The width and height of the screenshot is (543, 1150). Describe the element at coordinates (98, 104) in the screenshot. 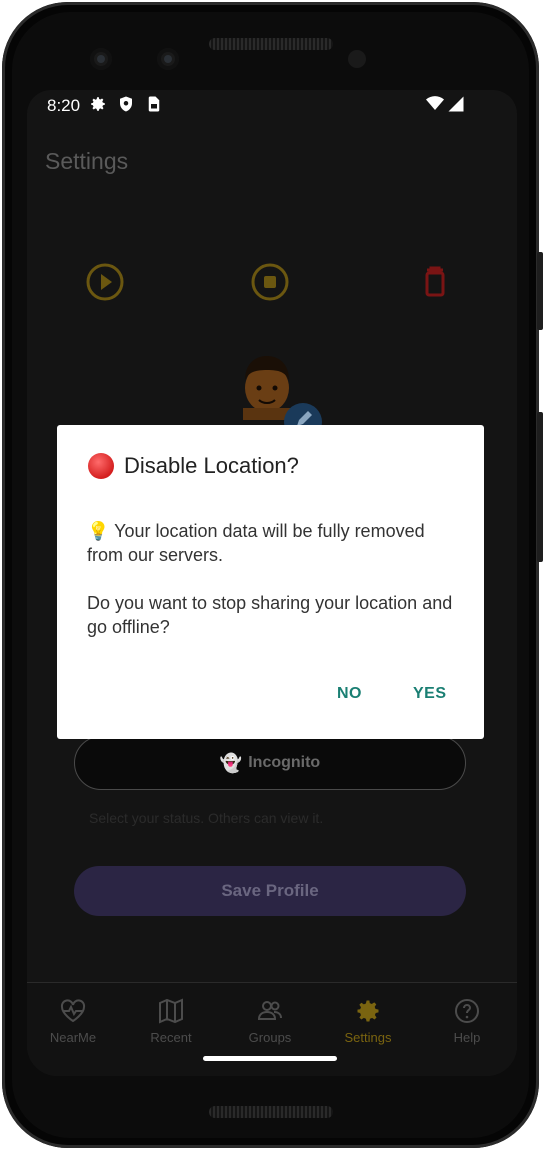

I see `settings-status-icon` at that location.